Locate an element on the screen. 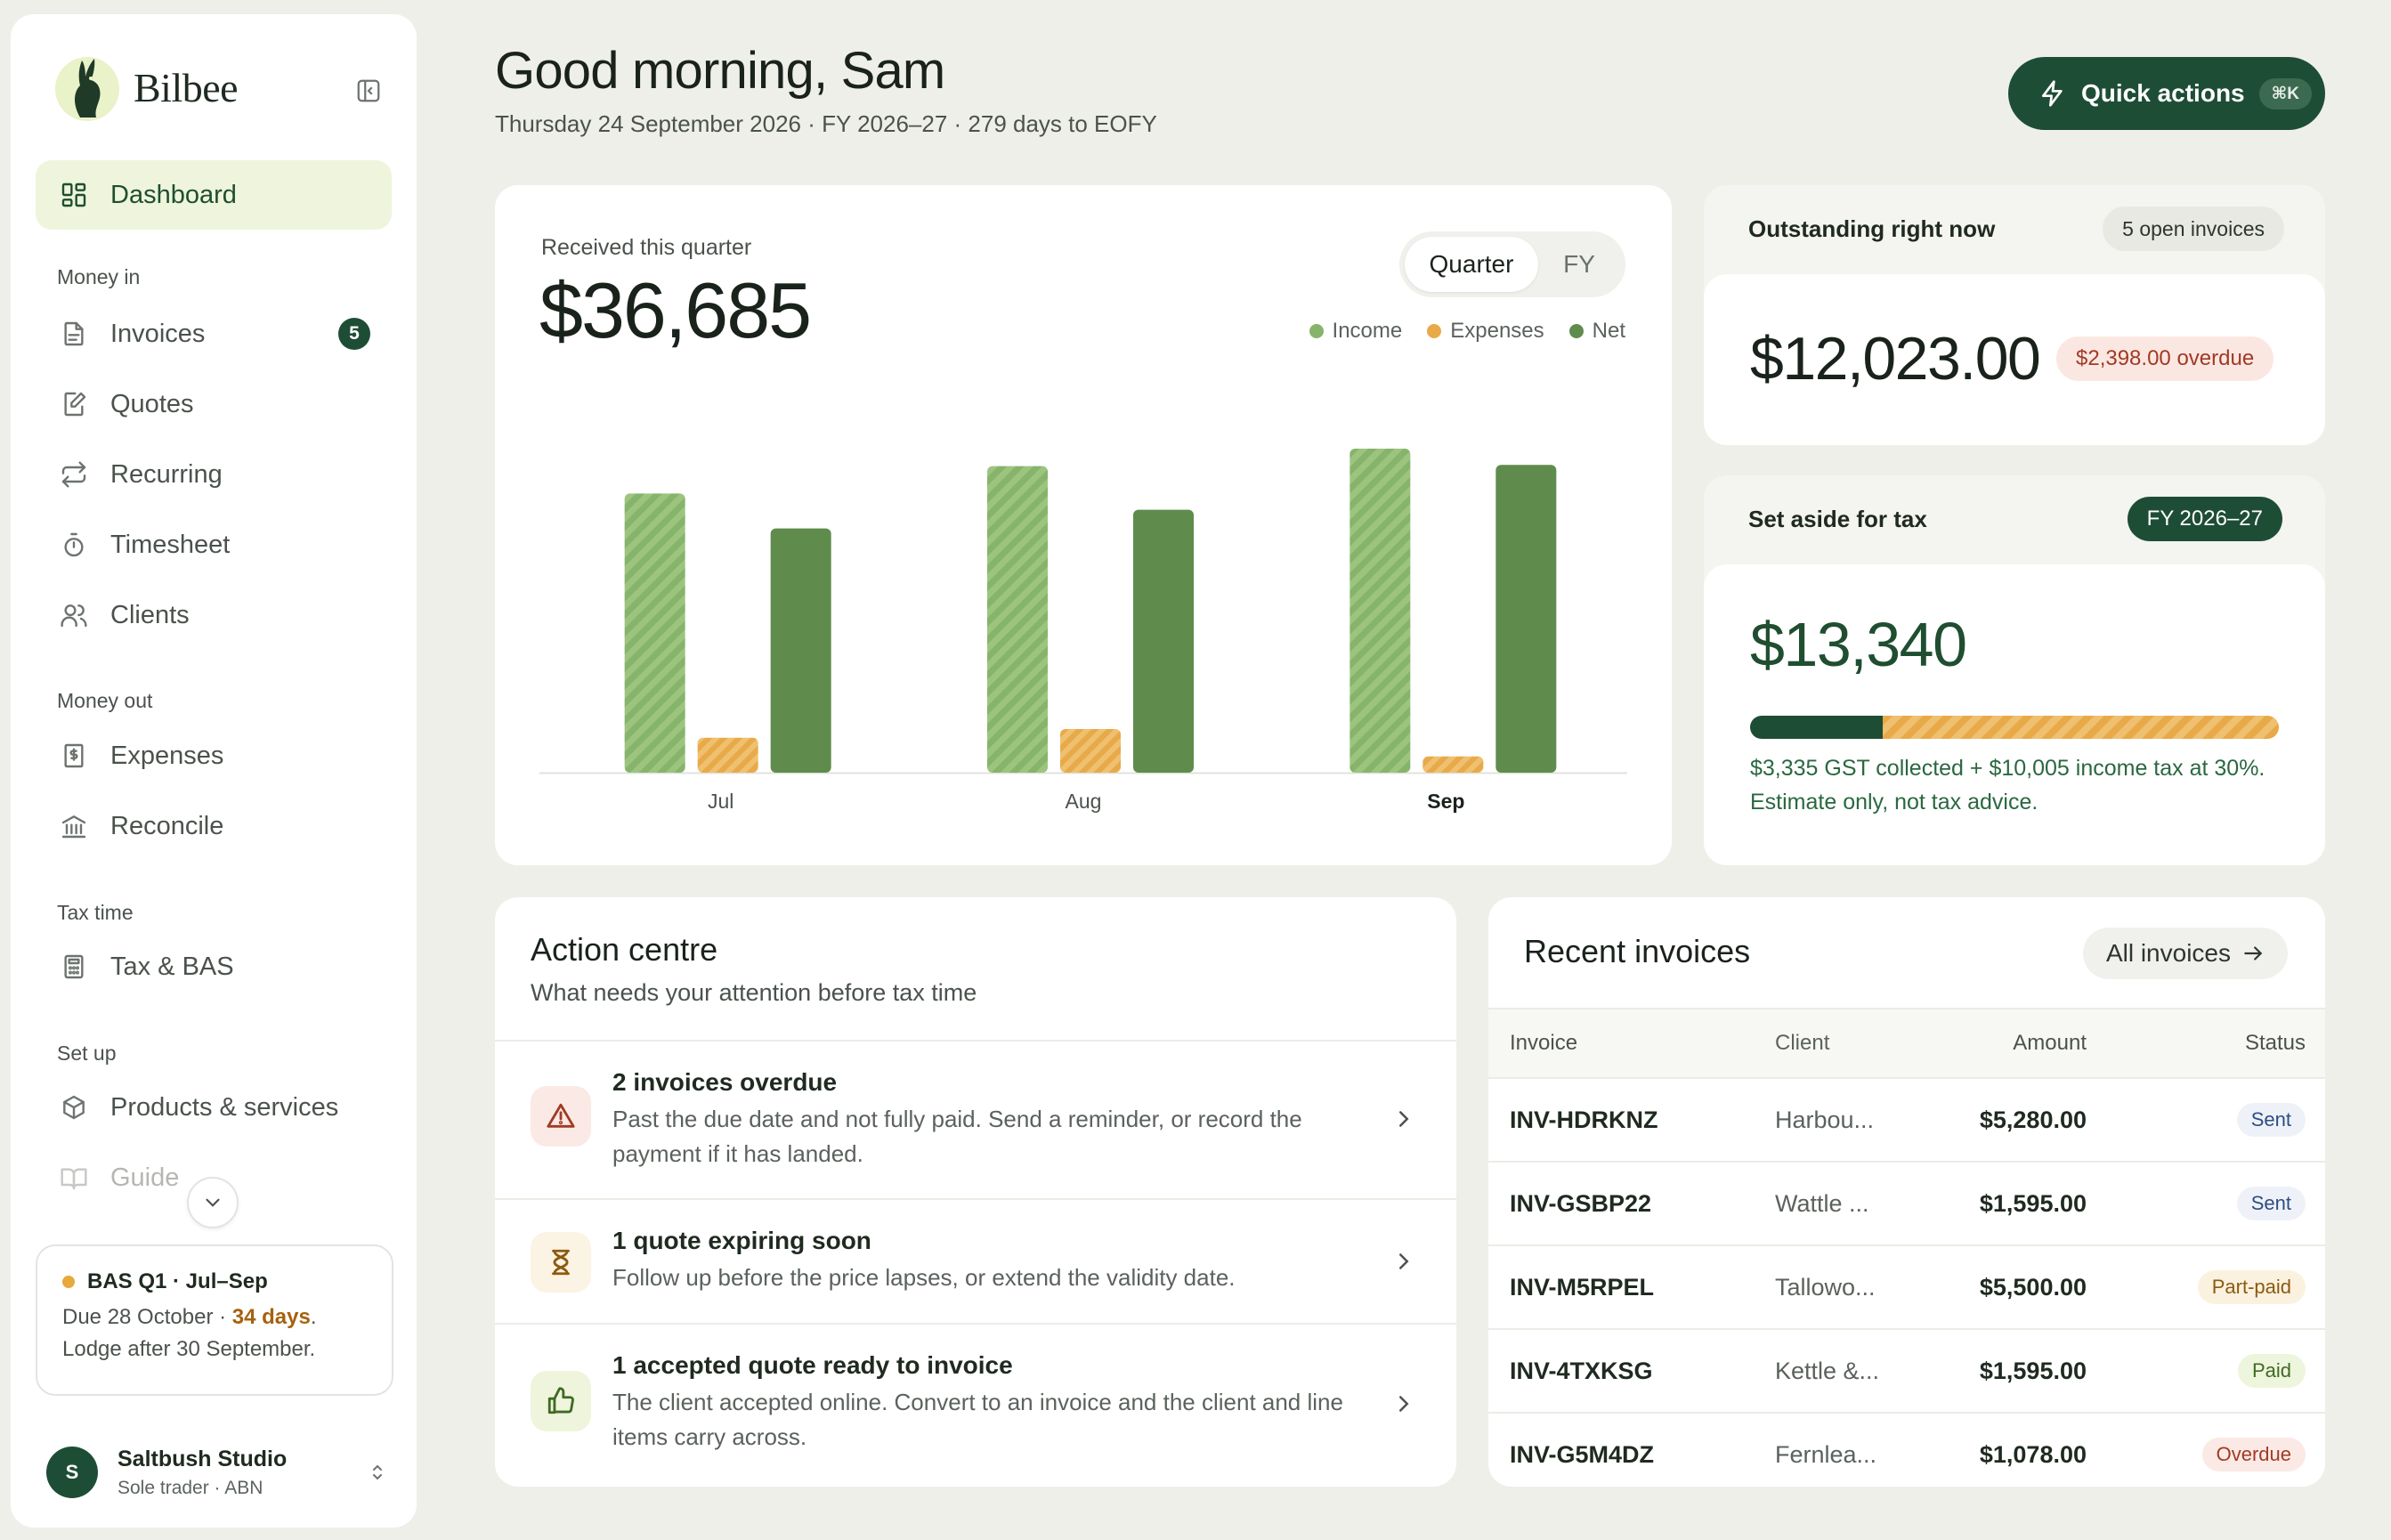  table-row: INV-4TXKSG Kettle &... $1,595.00 Paid is located at coordinates (1906, 1372).